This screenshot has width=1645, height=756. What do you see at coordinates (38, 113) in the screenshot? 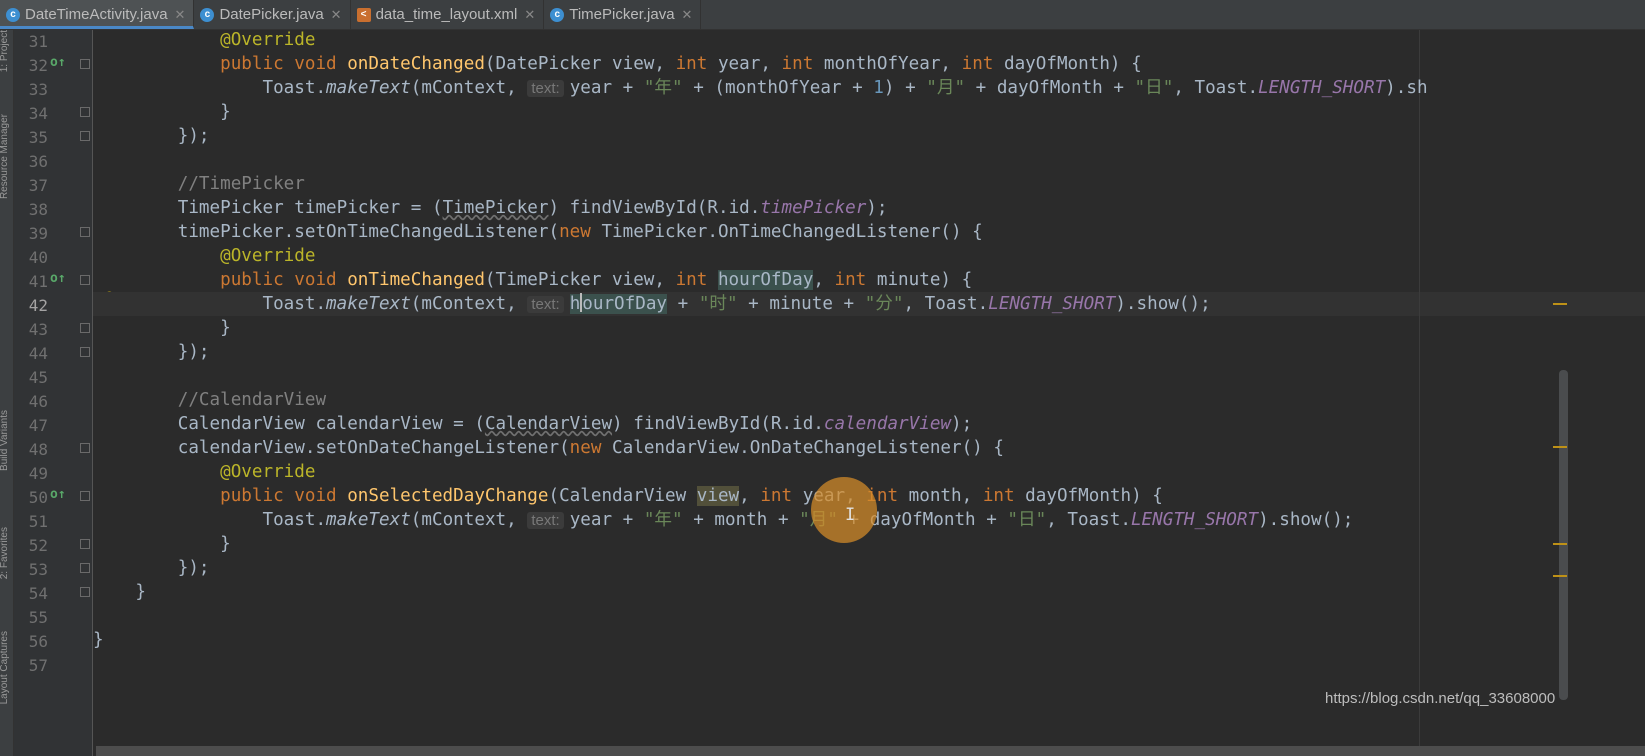
I see `line-number: 34` at bounding box center [38, 113].